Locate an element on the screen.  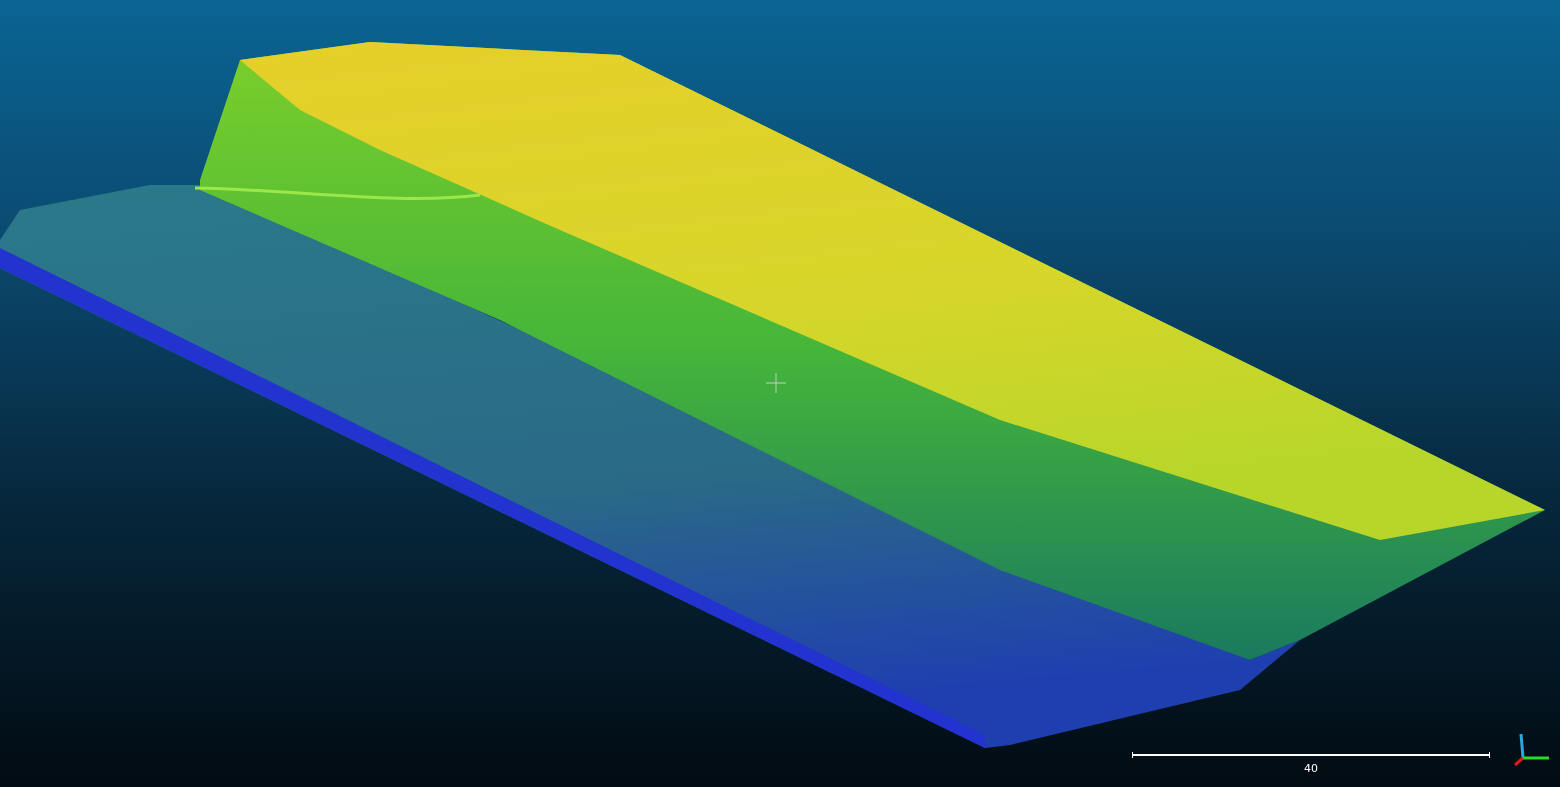
axis-triad-icon is located at coordinates (1532, 750).